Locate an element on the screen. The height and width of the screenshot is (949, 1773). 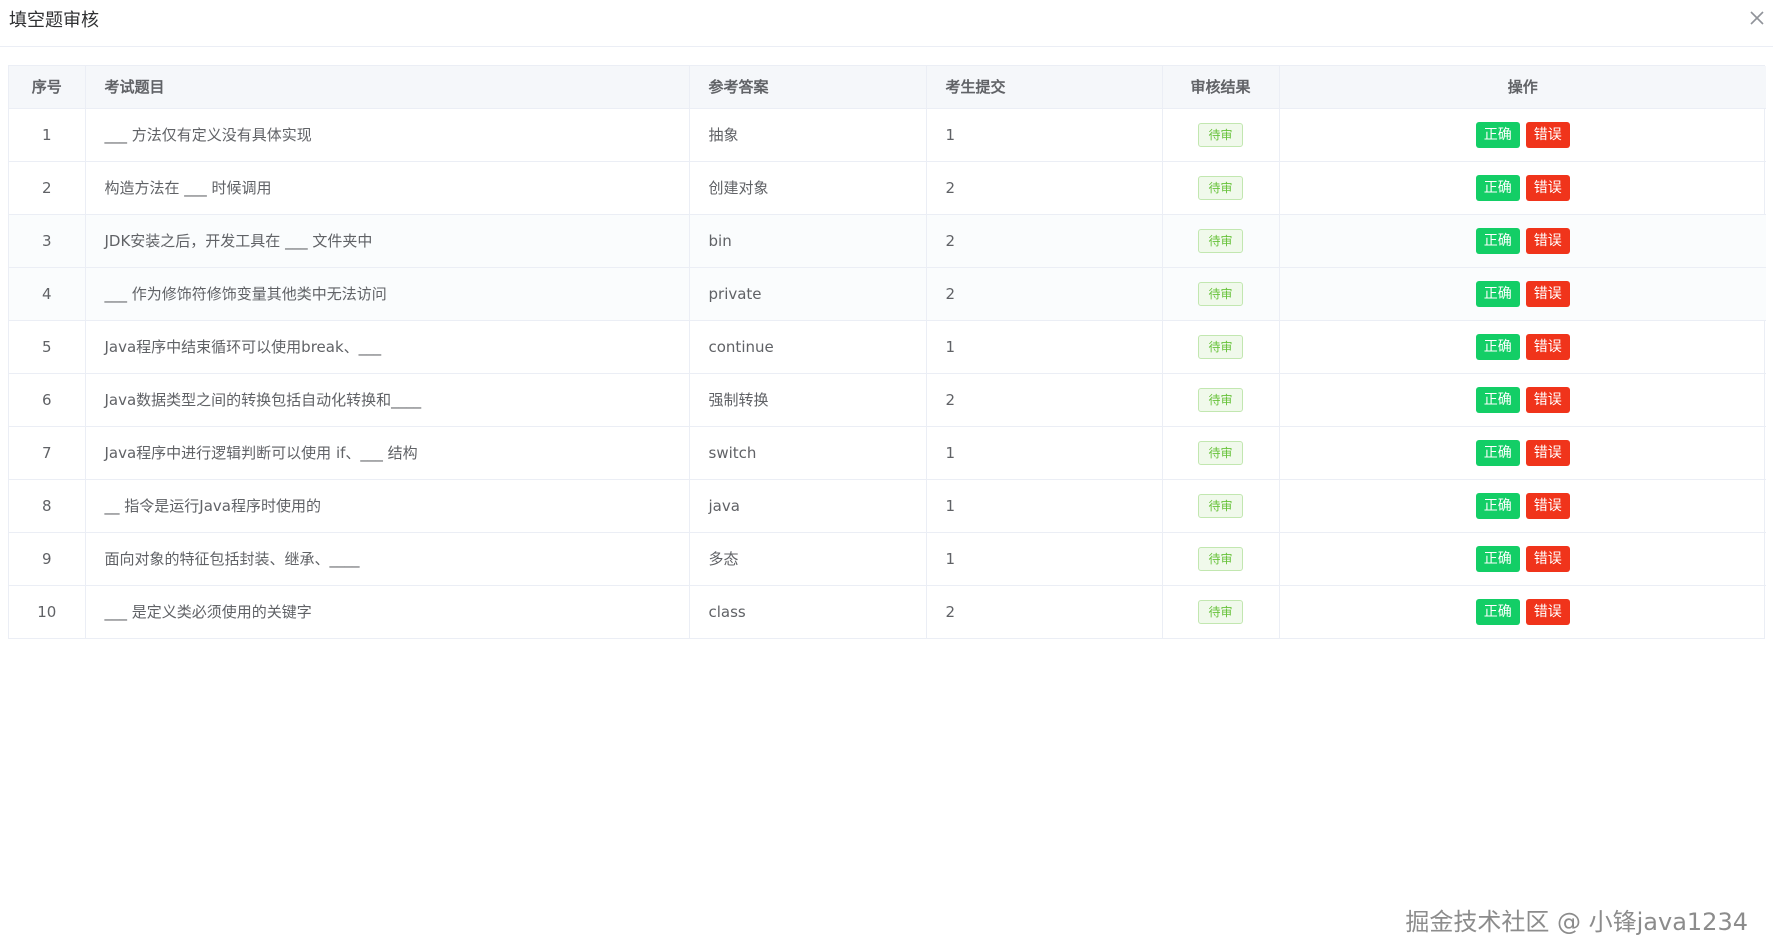
table-row: 3 JDK安装之后，开发工具在 ___ 文件夹中 bin 2 待审 正确 错误 is located at coordinates (887, 241).